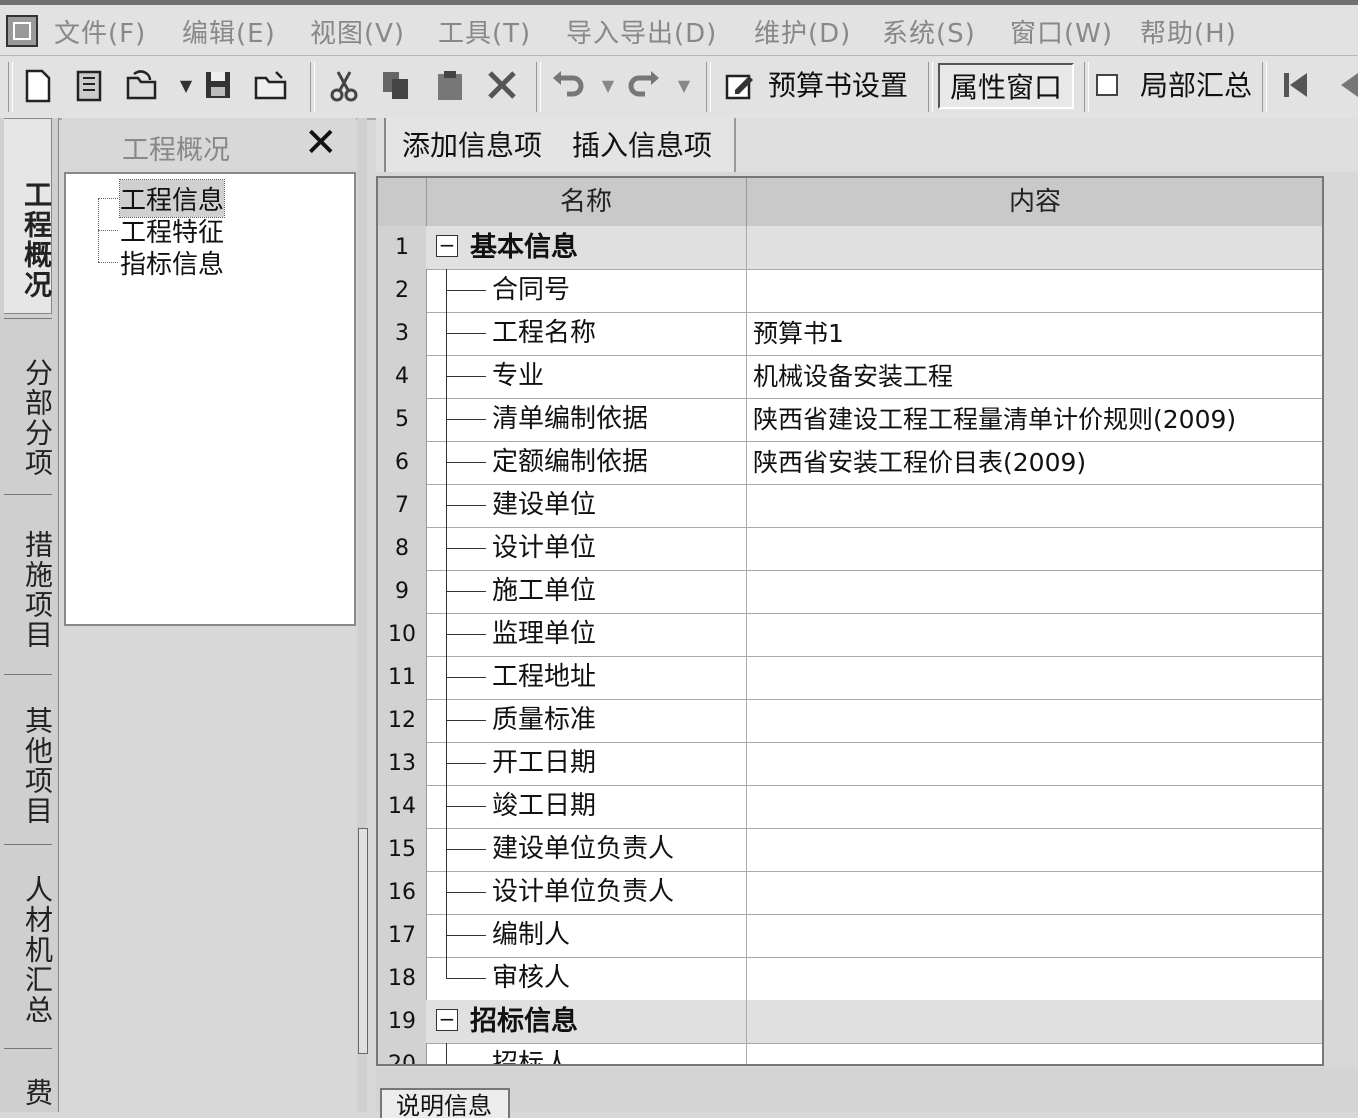  Describe the element at coordinates (1006, 86) in the screenshot. I see `property-window-button: 属性窗口` at that location.